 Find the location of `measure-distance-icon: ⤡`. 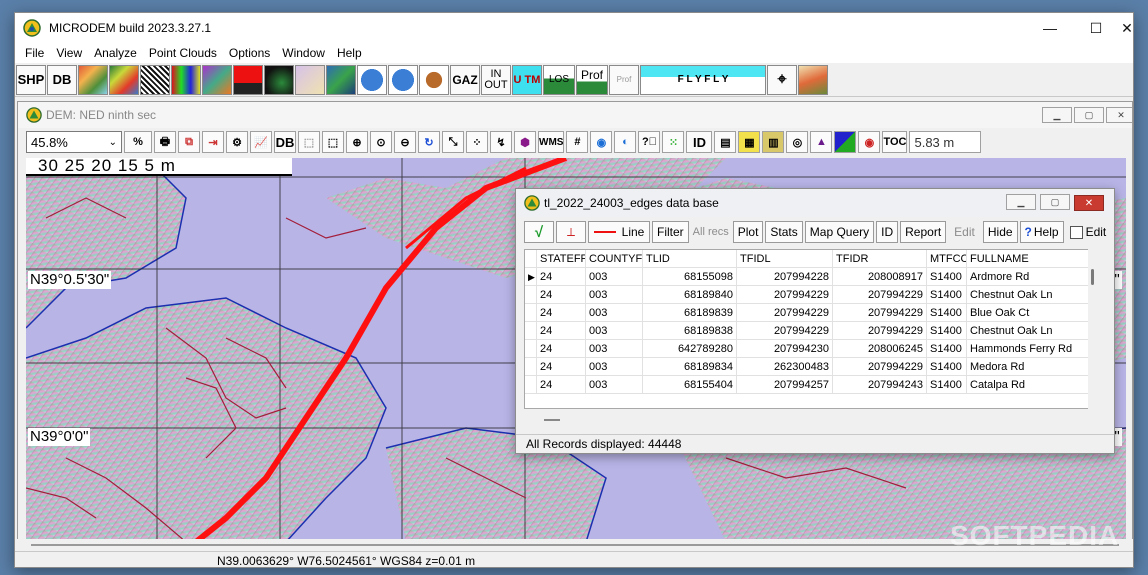

measure-distance-icon: ⤡ is located at coordinates (453, 142).